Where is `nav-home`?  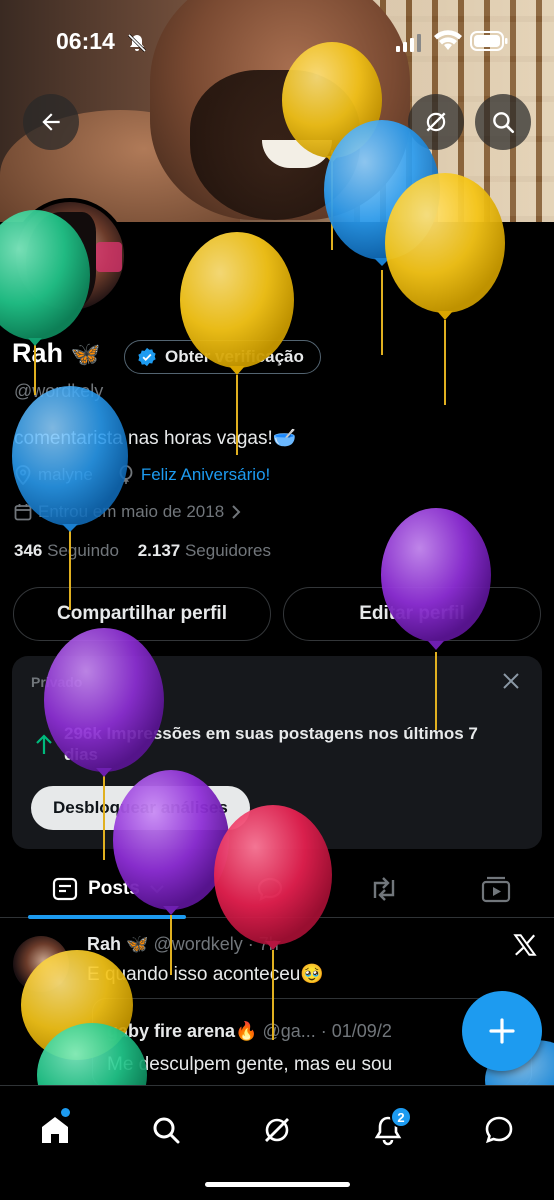 nav-home is located at coordinates (55, 1130).